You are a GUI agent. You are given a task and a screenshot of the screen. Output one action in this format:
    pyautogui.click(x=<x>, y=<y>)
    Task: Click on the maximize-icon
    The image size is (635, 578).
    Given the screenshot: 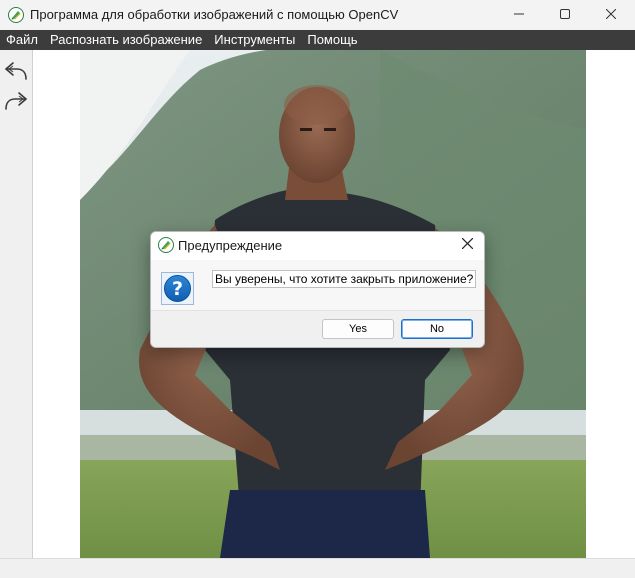 What is the action you would take?
    pyautogui.click(x=565, y=15)
    